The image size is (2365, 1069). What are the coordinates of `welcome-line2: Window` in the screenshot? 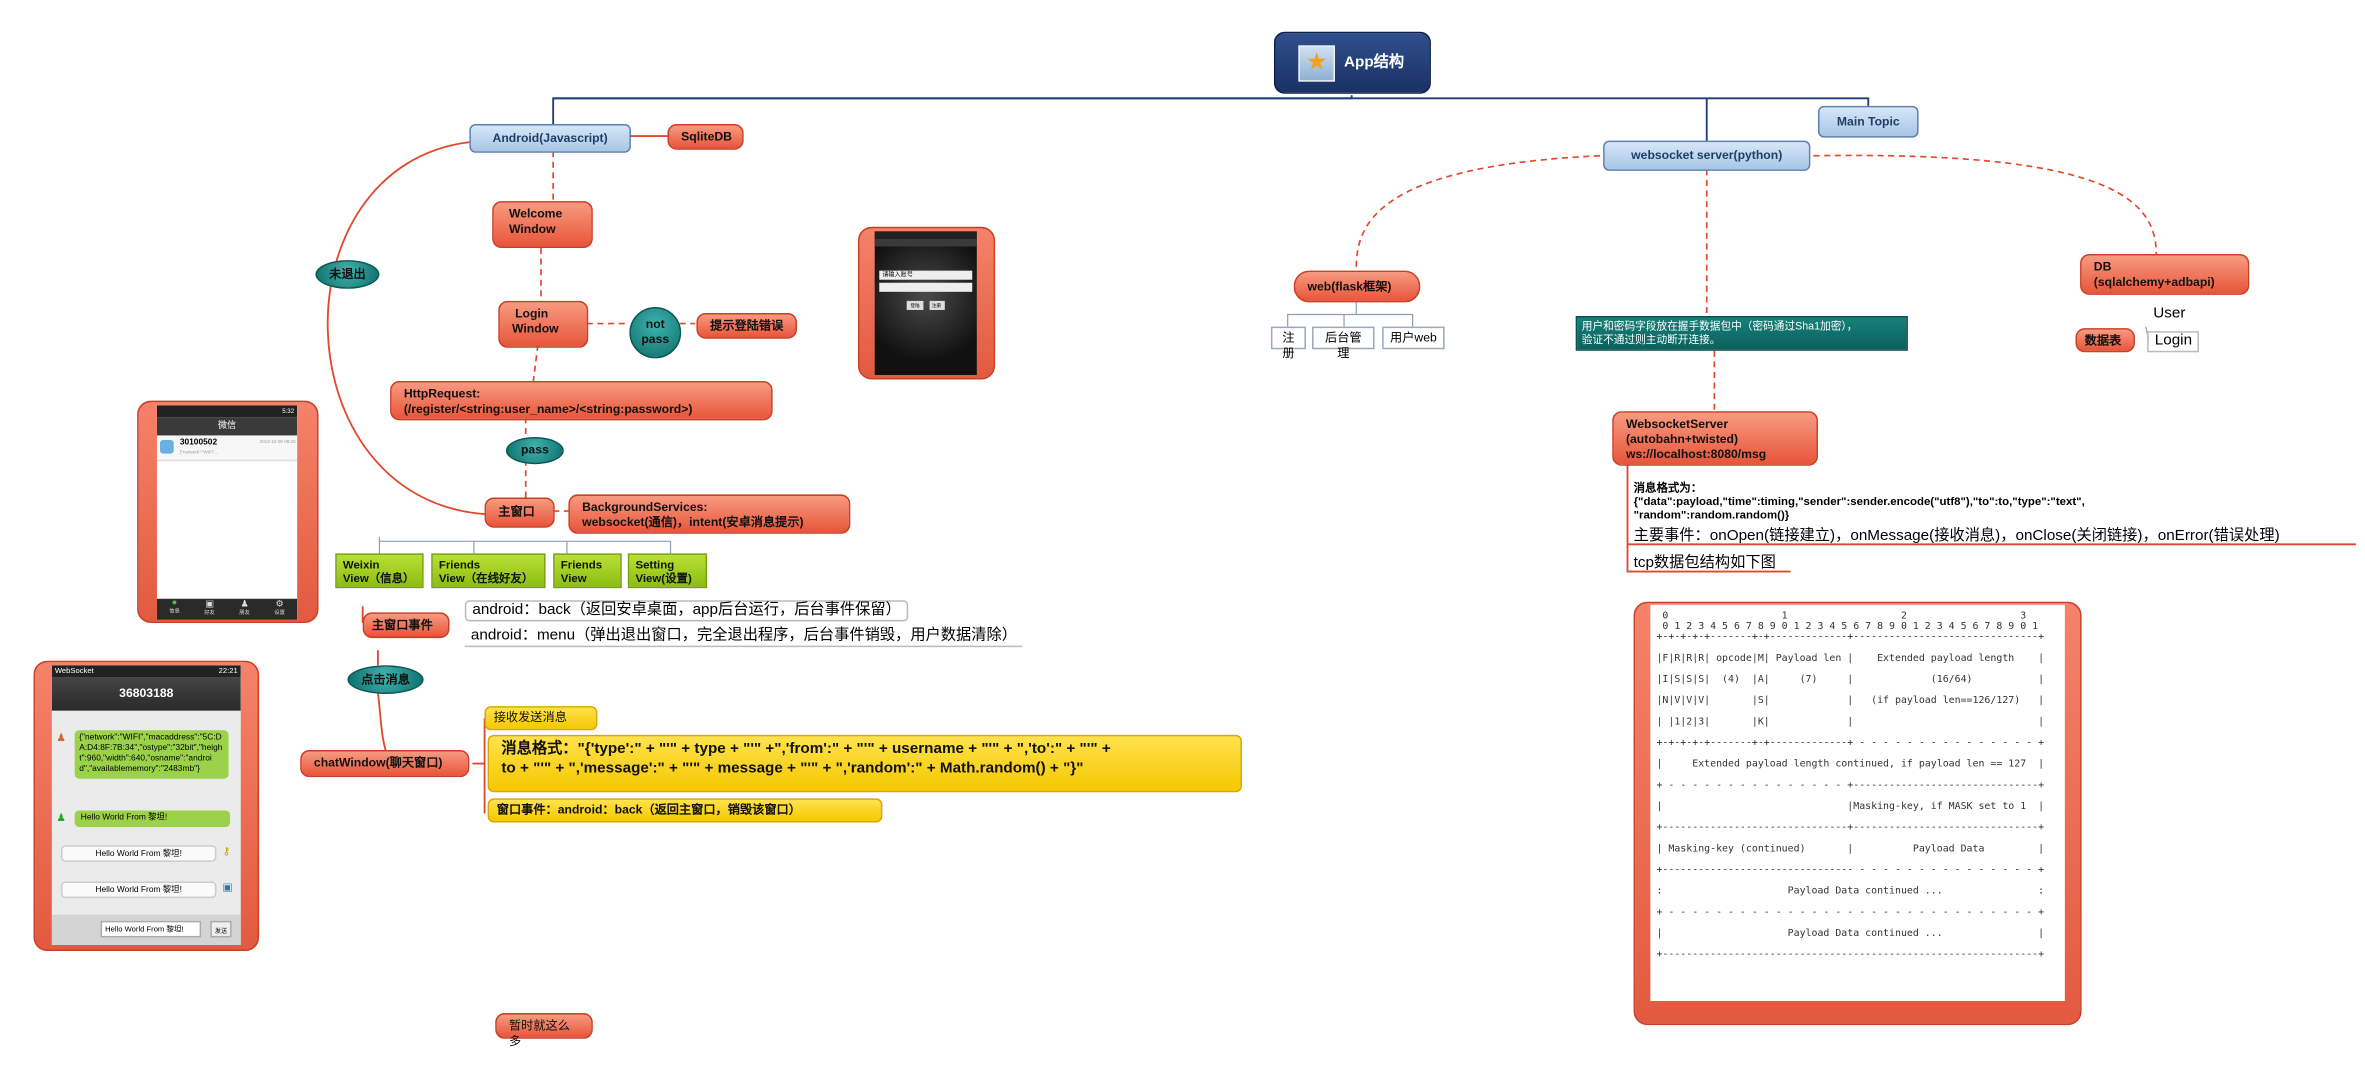 It's located at (532, 229).